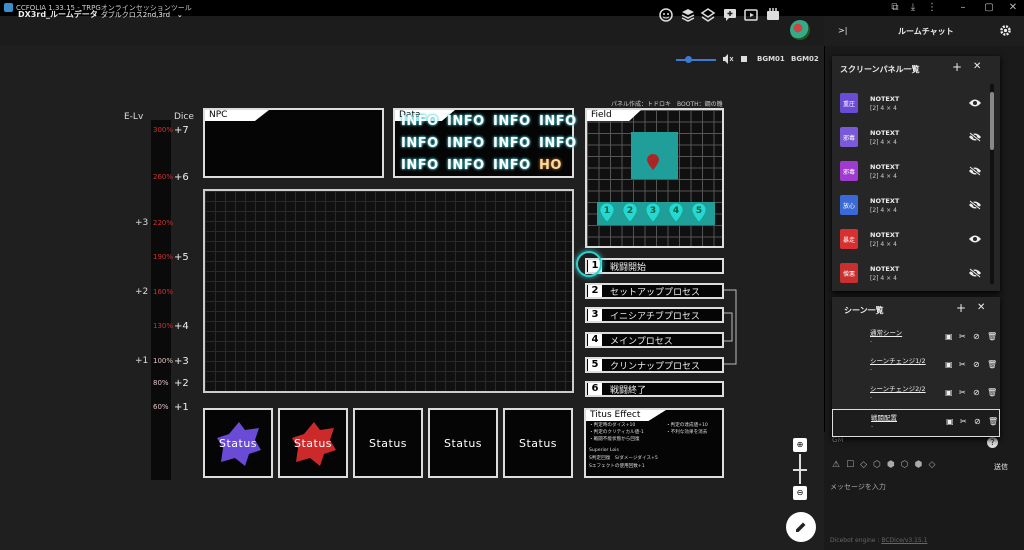 The height and width of the screenshot is (550, 1024). I want to click on ho-cell: HO, so click(550, 165).